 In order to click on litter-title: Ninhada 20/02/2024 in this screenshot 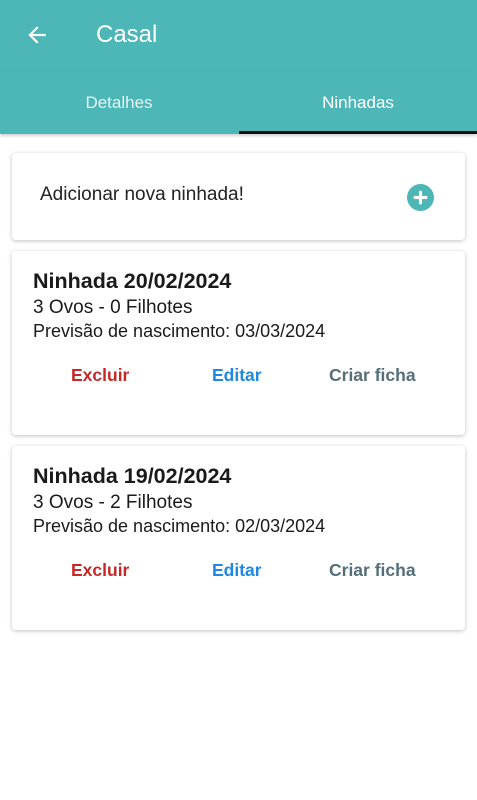, I will do `click(132, 281)`.